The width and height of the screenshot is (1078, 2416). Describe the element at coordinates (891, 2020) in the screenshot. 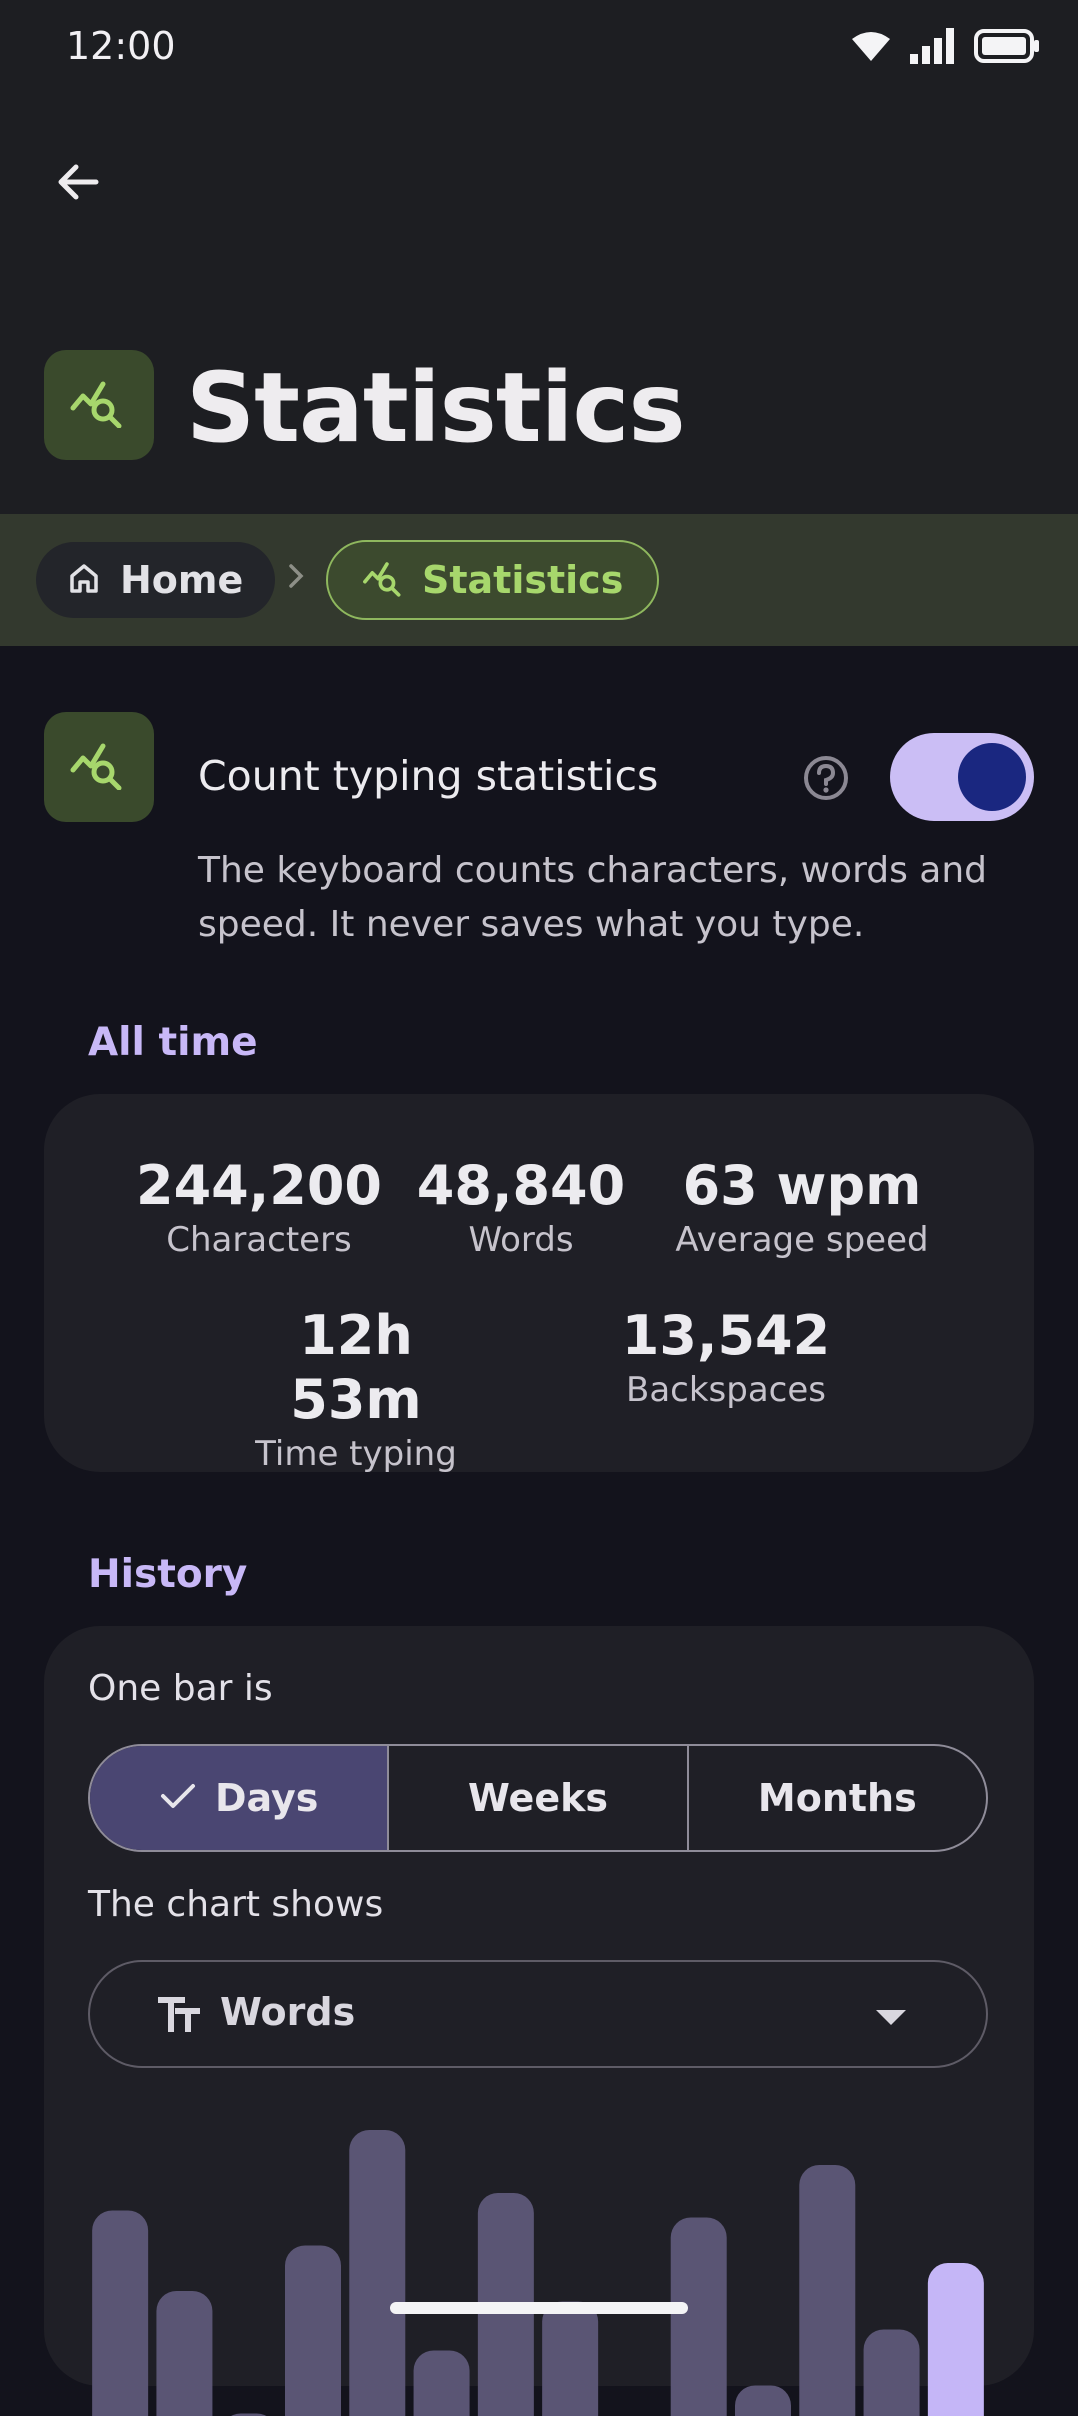

I see `dropdown-arrow-icon` at that location.